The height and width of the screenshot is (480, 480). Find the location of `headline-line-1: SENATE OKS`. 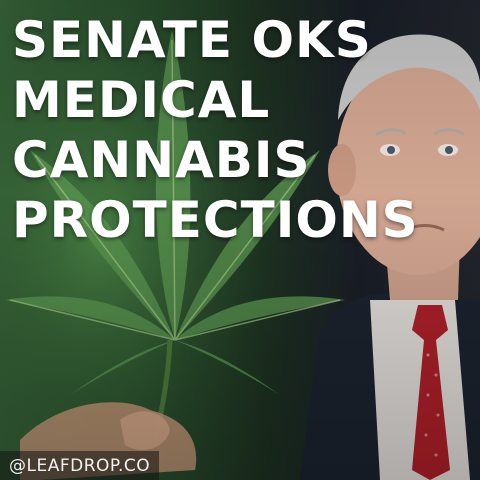

headline-line-1: SENATE OKS is located at coordinates (192, 40).